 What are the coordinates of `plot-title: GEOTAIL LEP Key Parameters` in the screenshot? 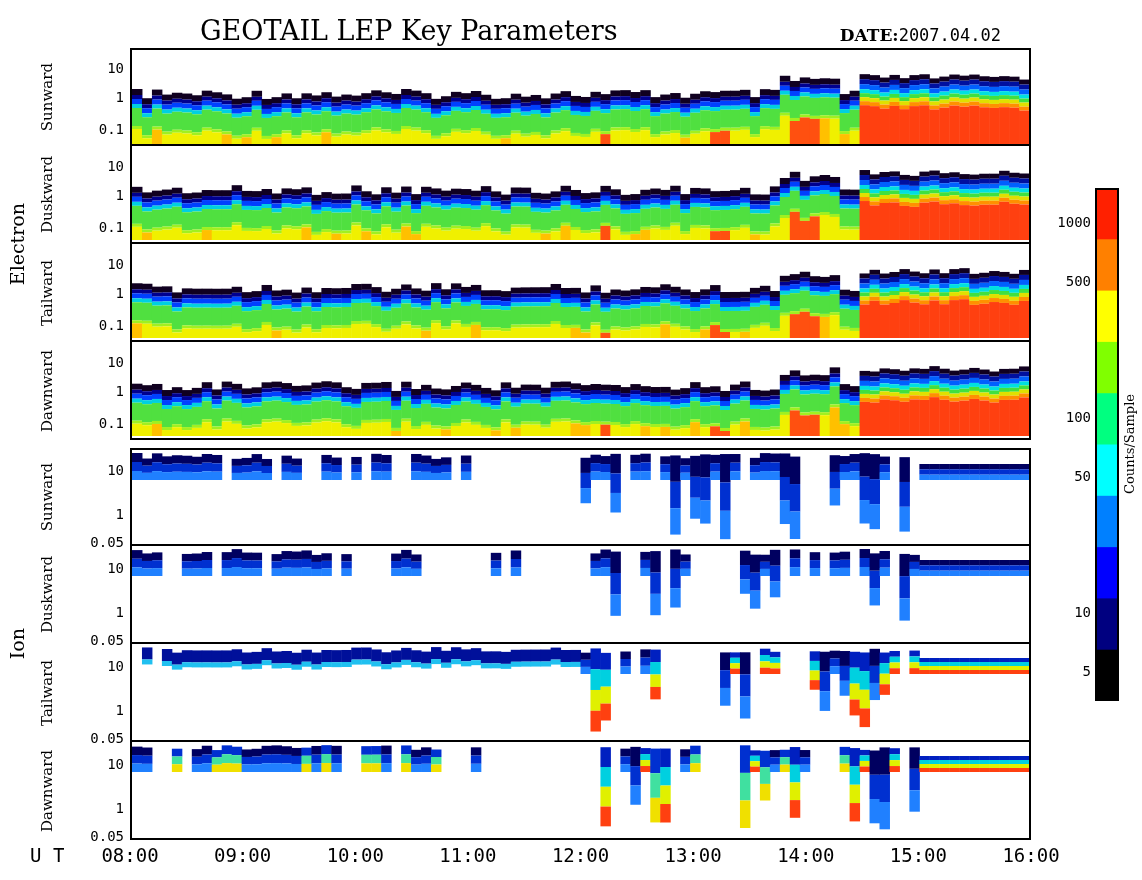 It's located at (409, 30).